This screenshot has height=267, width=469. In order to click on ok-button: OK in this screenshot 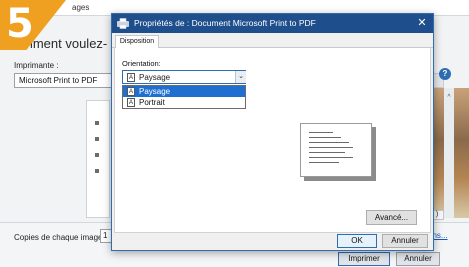, I will do `click(357, 241)`.